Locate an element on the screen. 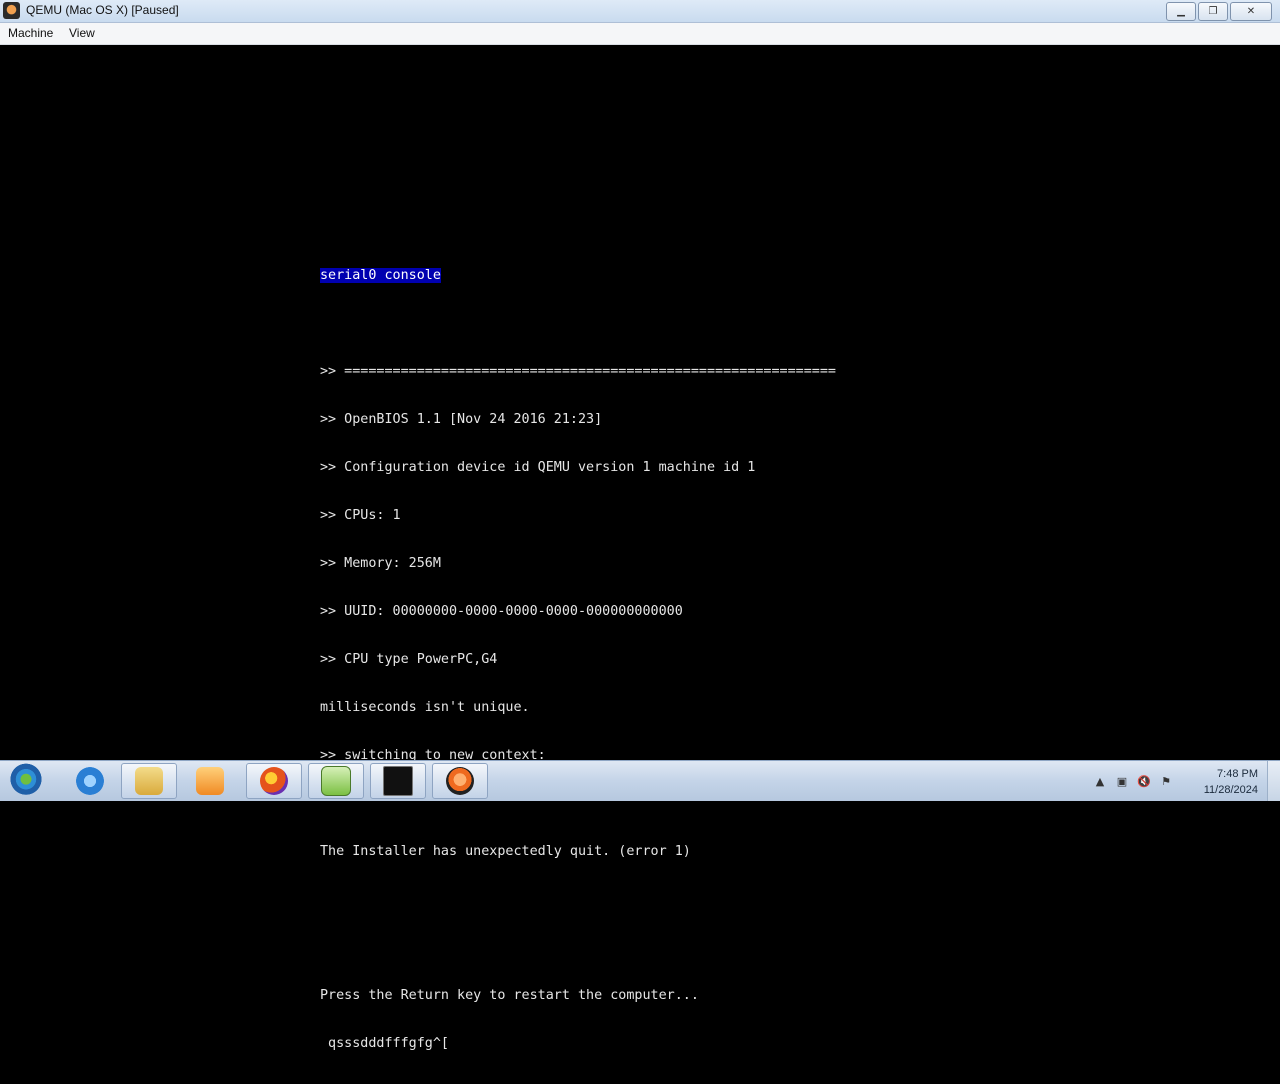 The width and height of the screenshot is (1280, 1084). firefox-icon is located at coordinates (274, 781).